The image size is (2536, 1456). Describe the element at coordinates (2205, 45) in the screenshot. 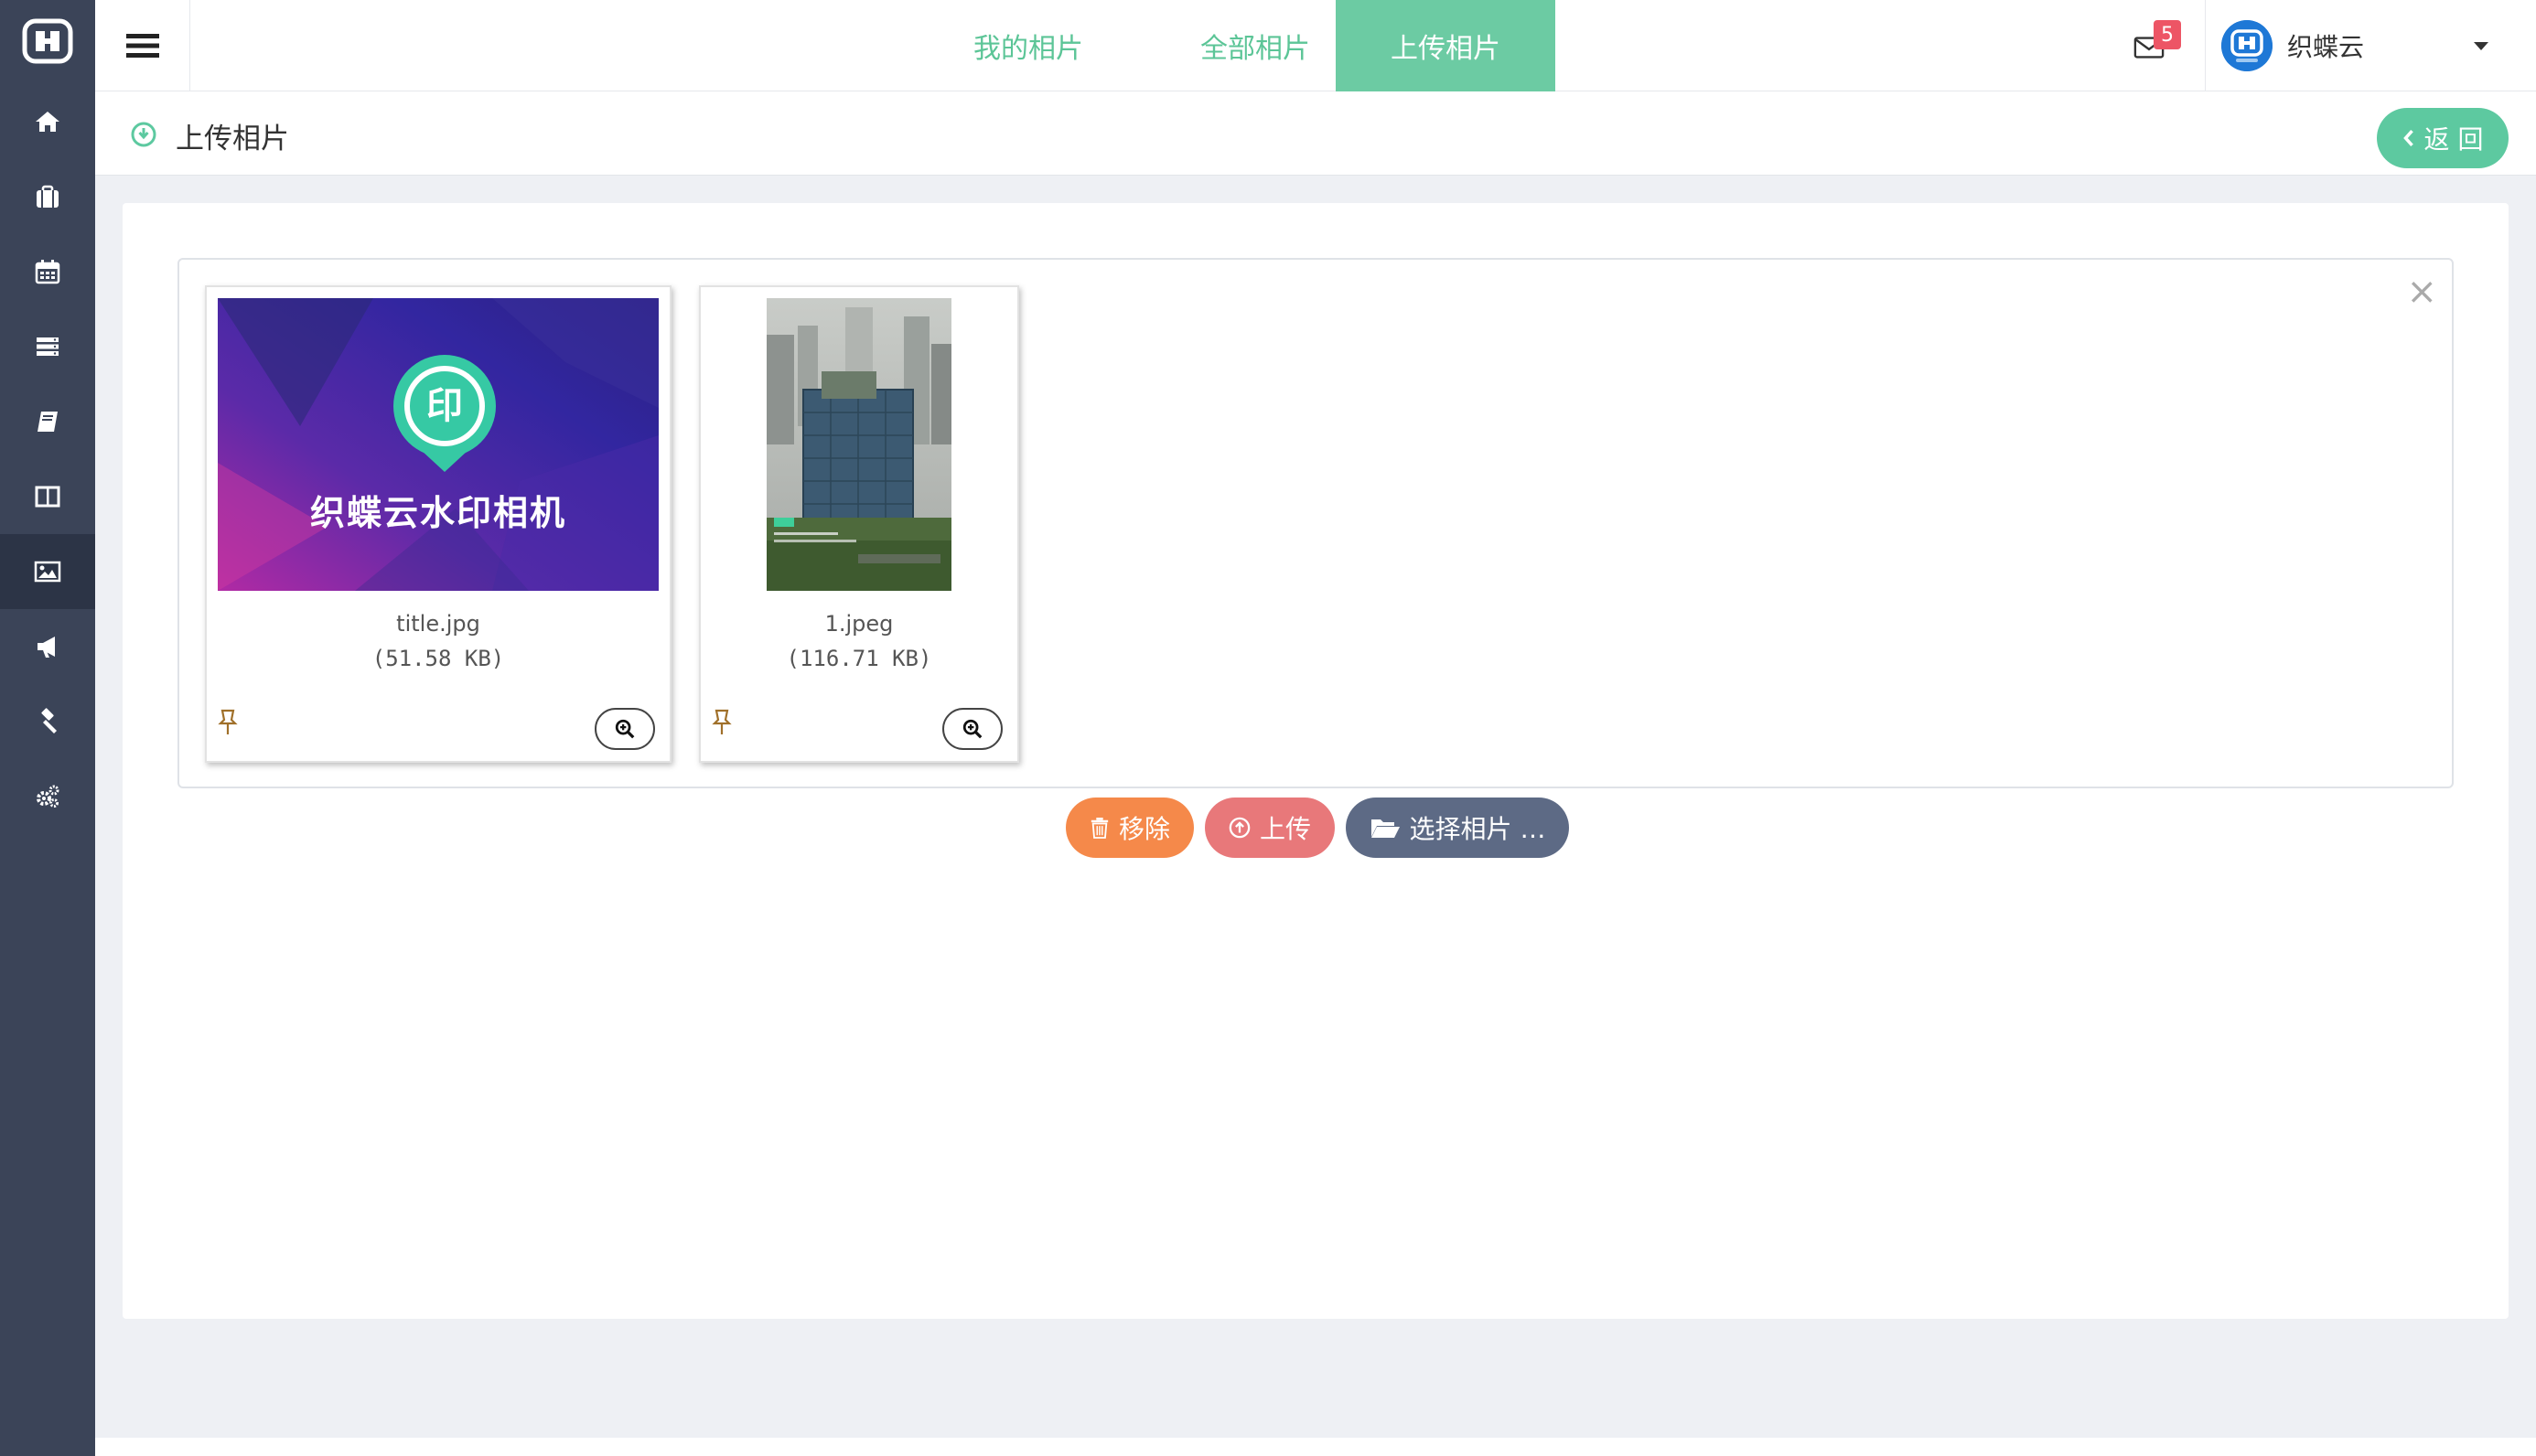

I see `divider` at that location.